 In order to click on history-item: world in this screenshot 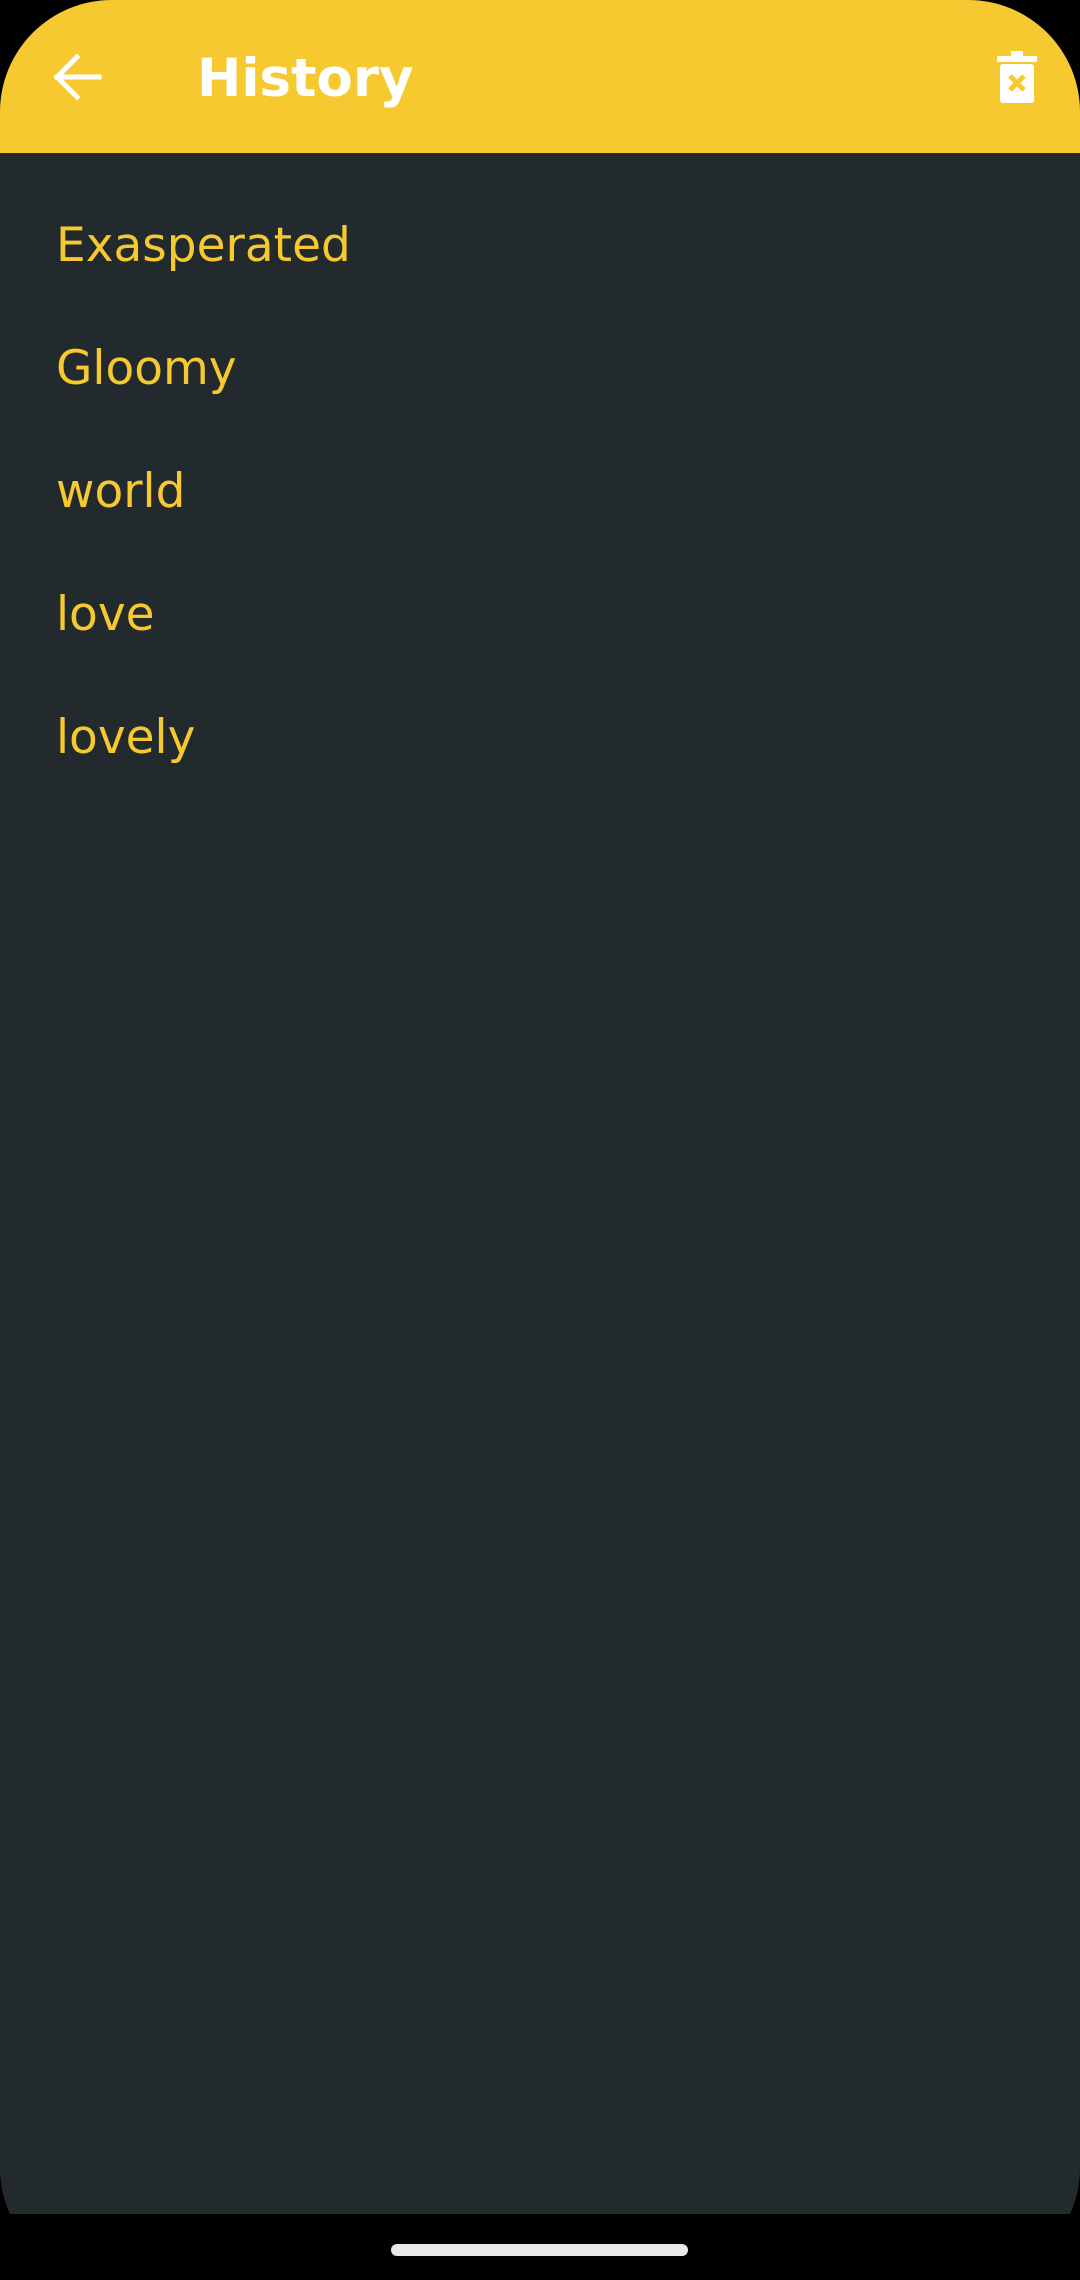, I will do `click(540, 491)`.